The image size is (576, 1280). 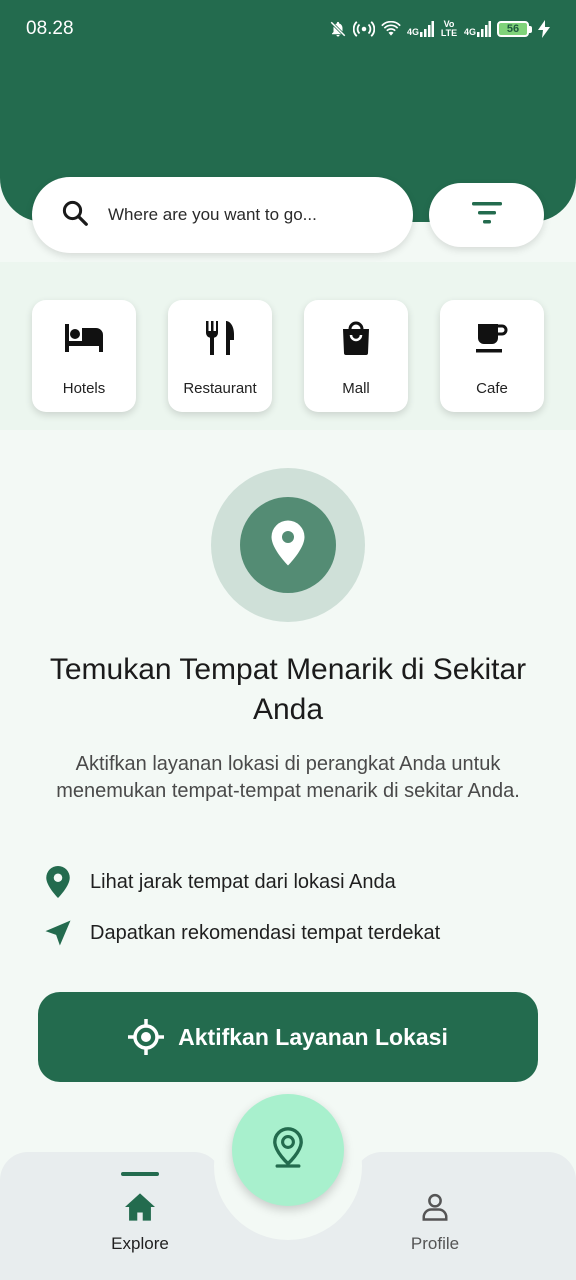 I want to click on category-label: Restaurant, so click(x=220, y=388).